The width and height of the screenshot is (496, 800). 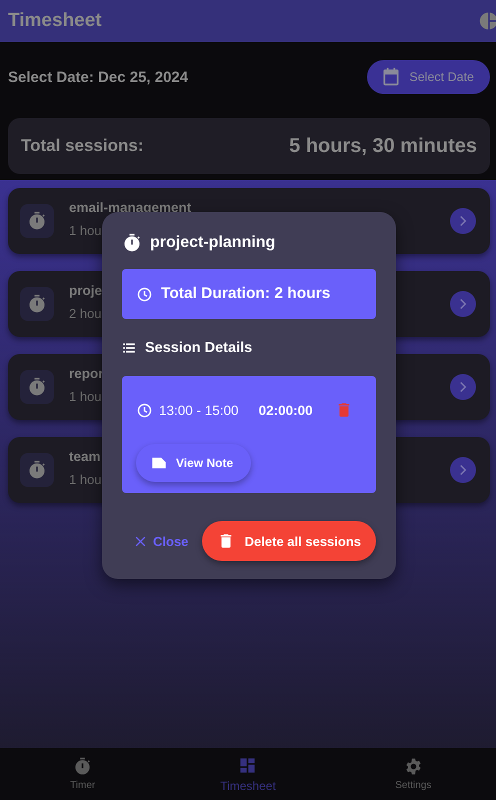 I want to click on activity-name: proje, so click(x=85, y=290).